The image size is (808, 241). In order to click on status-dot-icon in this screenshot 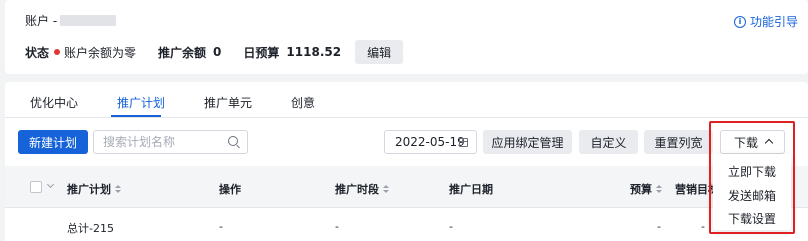, I will do `click(57, 52)`.